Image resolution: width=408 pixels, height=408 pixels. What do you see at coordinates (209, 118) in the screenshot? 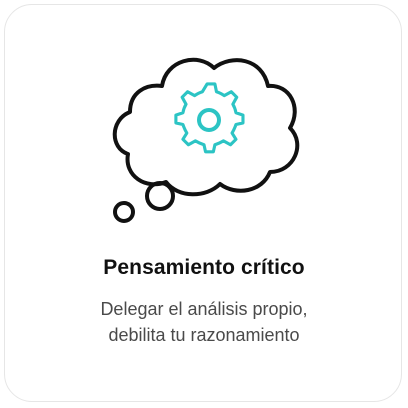
I see `gear-icon` at bounding box center [209, 118].